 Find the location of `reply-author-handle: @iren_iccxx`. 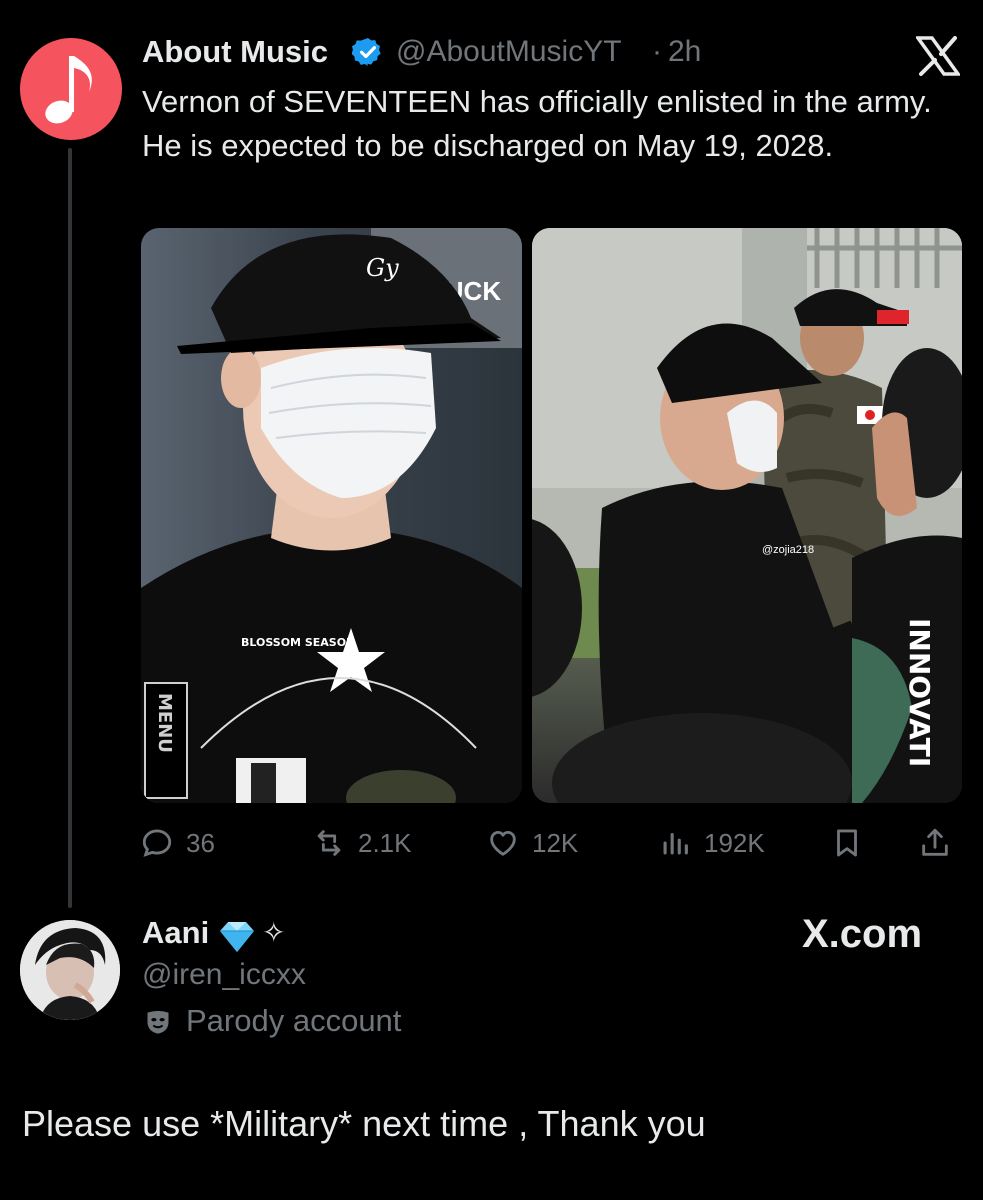

reply-author-handle: @iren_iccxx is located at coordinates (224, 975).